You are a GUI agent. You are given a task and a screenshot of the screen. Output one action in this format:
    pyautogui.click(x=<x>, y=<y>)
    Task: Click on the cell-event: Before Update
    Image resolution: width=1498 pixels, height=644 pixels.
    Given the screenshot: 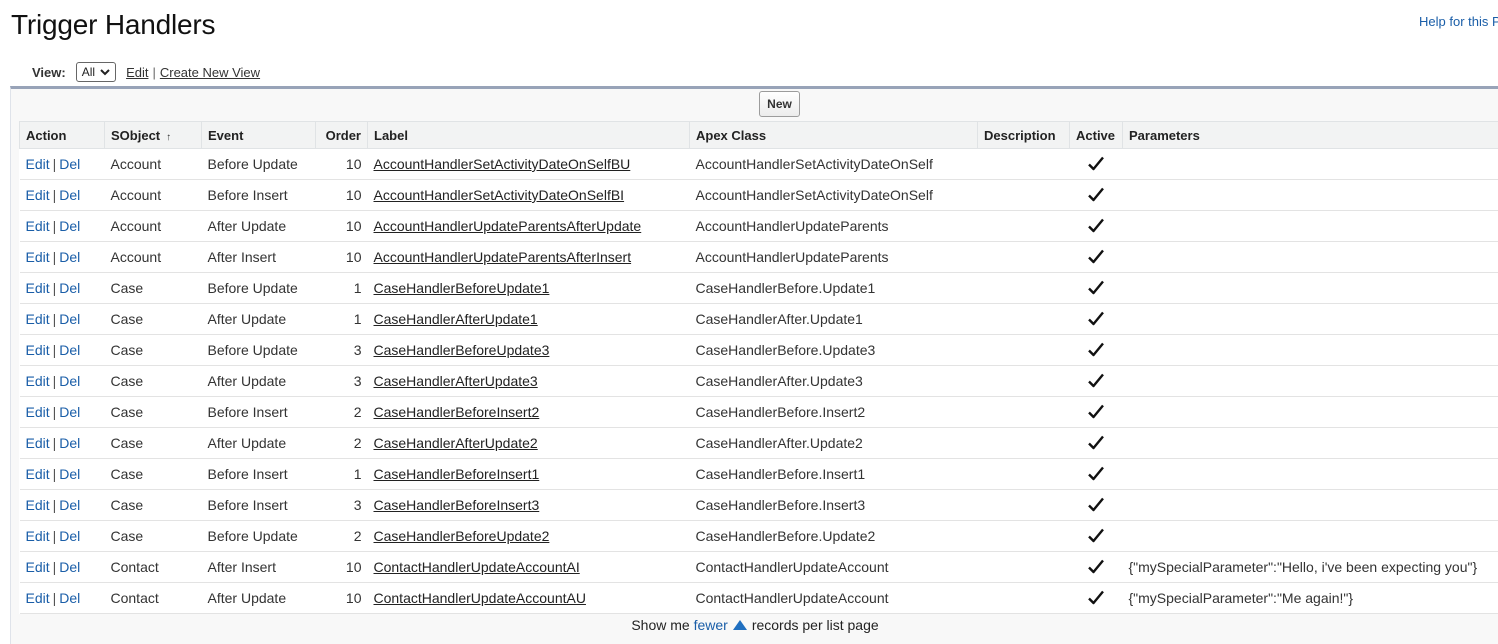 What is the action you would take?
    pyautogui.click(x=259, y=164)
    